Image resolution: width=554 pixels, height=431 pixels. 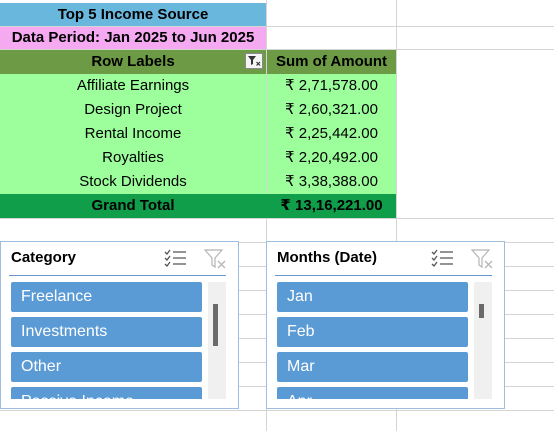 I want to click on category-slicer-title: Category, so click(x=44, y=257).